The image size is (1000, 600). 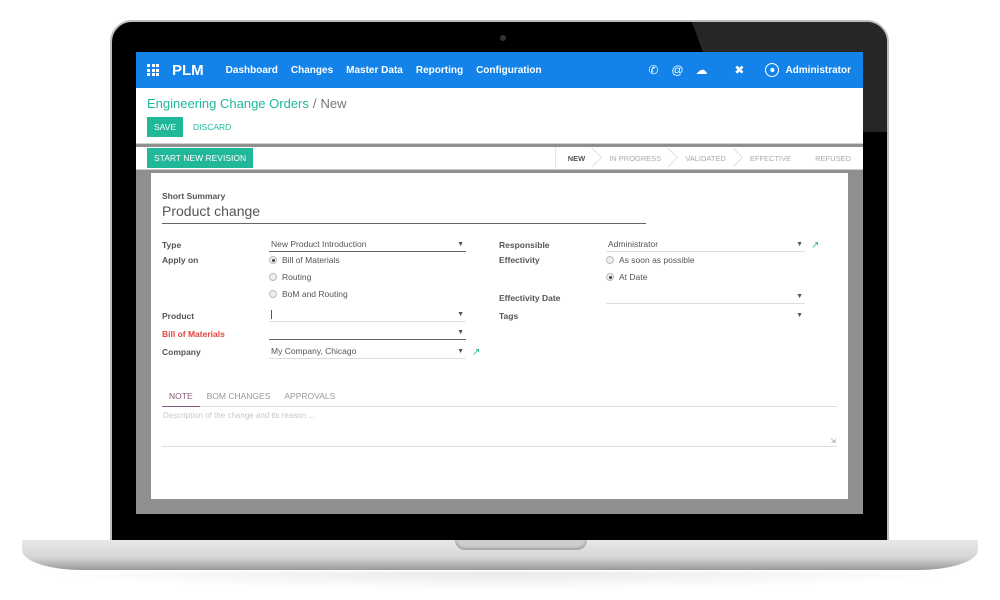 I want to click on tools-icon: ✖, so click(x=739, y=70).